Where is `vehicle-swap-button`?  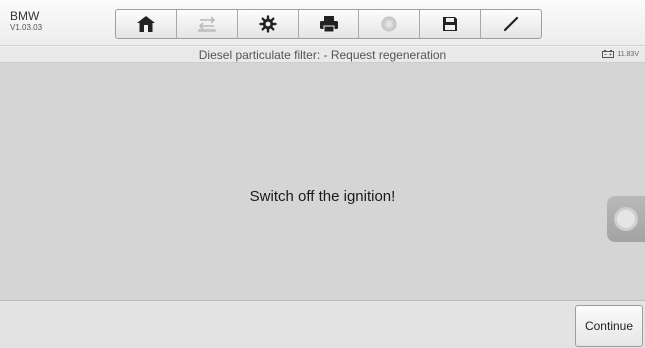 vehicle-swap-button is located at coordinates (207, 24).